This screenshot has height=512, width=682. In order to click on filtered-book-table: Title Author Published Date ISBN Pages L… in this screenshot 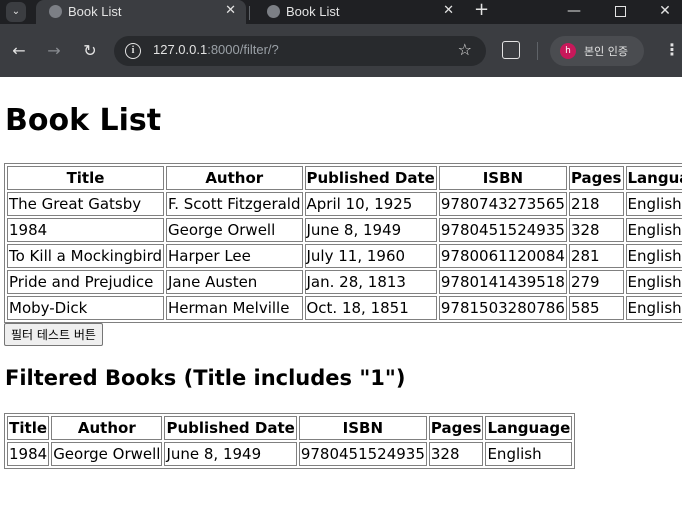, I will do `click(290, 441)`.